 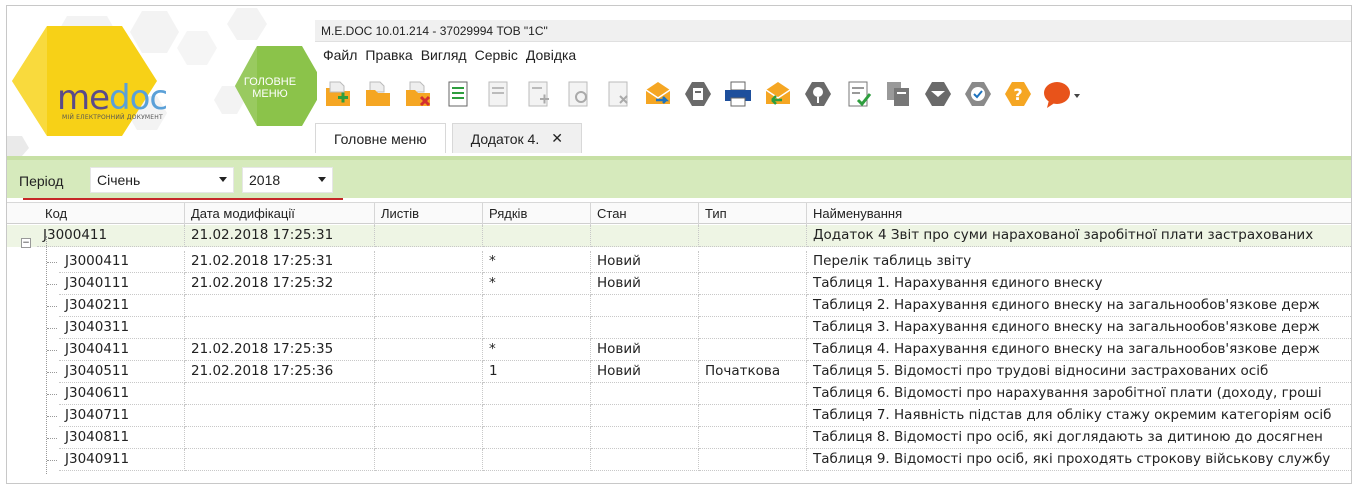 I want to click on cell-code: J3040711, so click(x=122, y=416).